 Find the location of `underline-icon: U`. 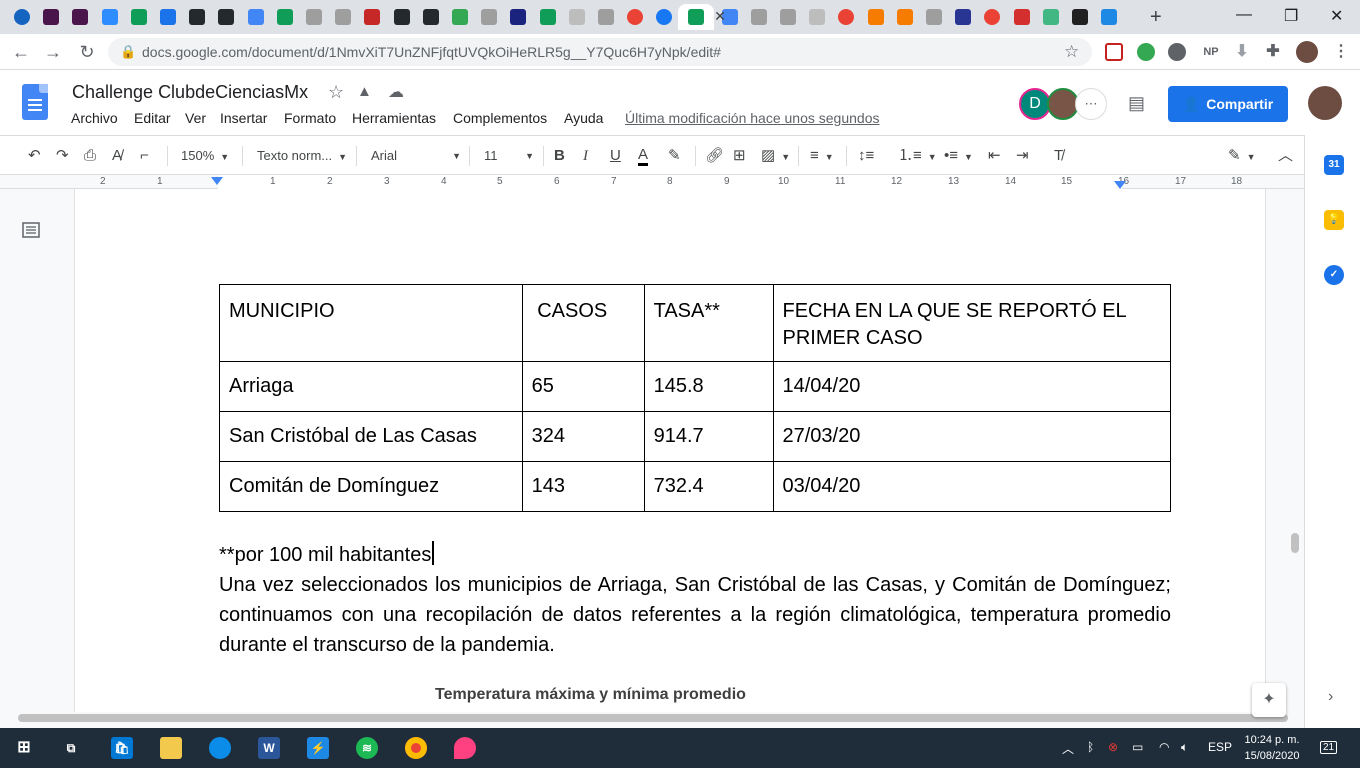

underline-icon: U is located at coordinates (615, 156).